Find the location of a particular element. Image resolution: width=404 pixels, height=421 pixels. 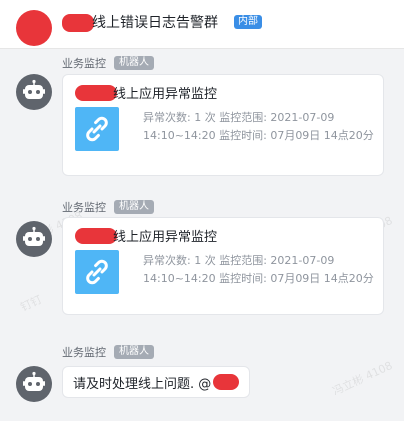

message-text: 请及时处理线上问题. @ is located at coordinates (142, 384).